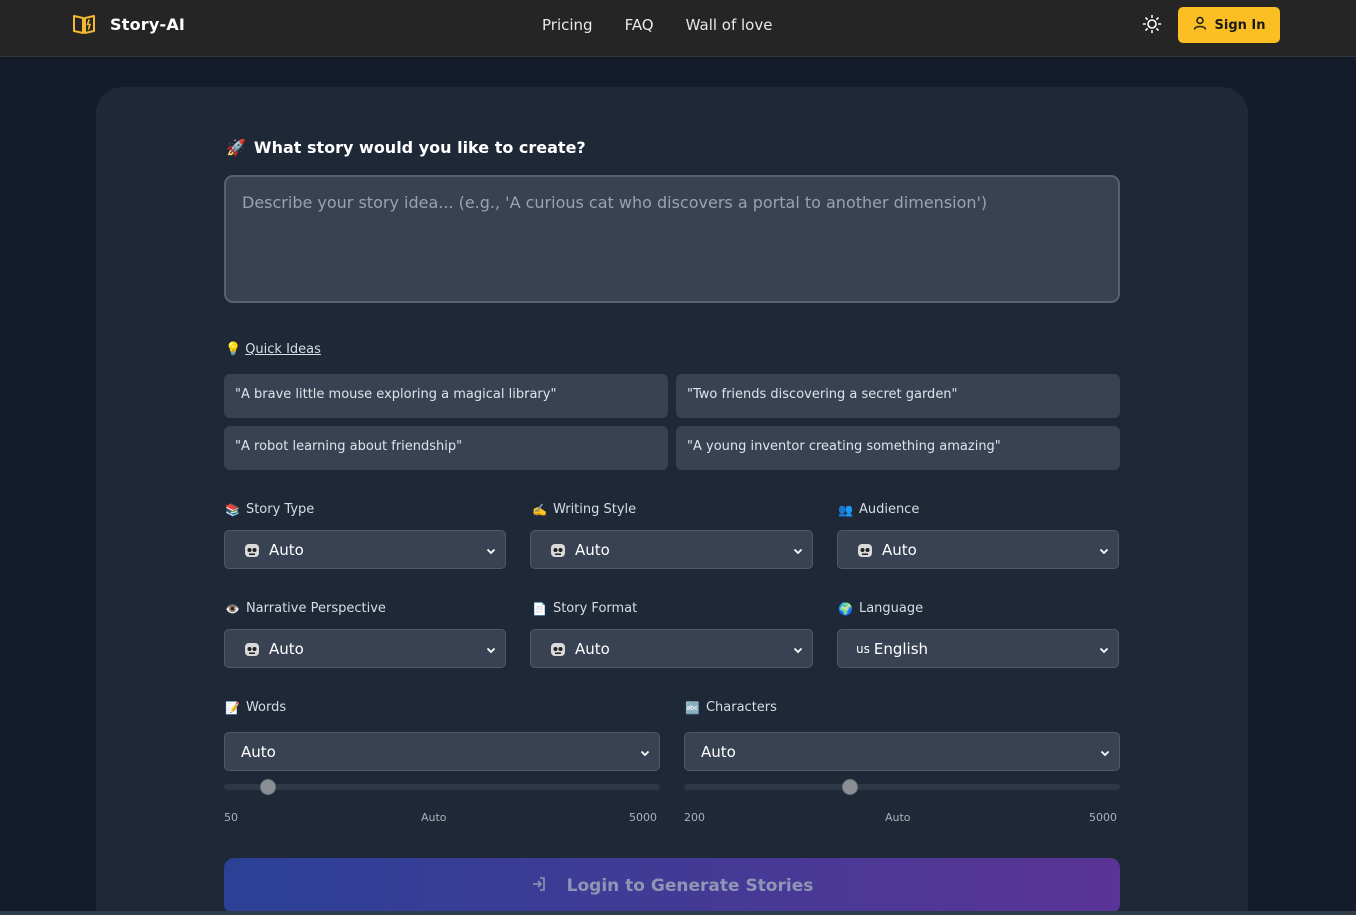 The height and width of the screenshot is (915, 1356). I want to click on characters-max: 5000, so click(1103, 817).